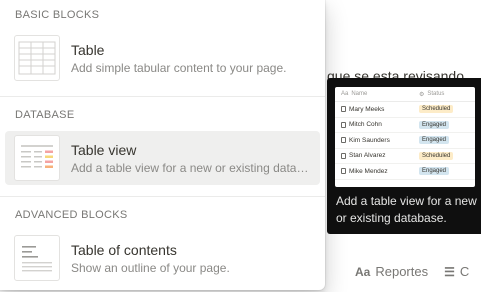 The height and width of the screenshot is (292, 481). What do you see at coordinates (359, 94) in the screenshot?
I see `preview-column-name: Name` at bounding box center [359, 94].